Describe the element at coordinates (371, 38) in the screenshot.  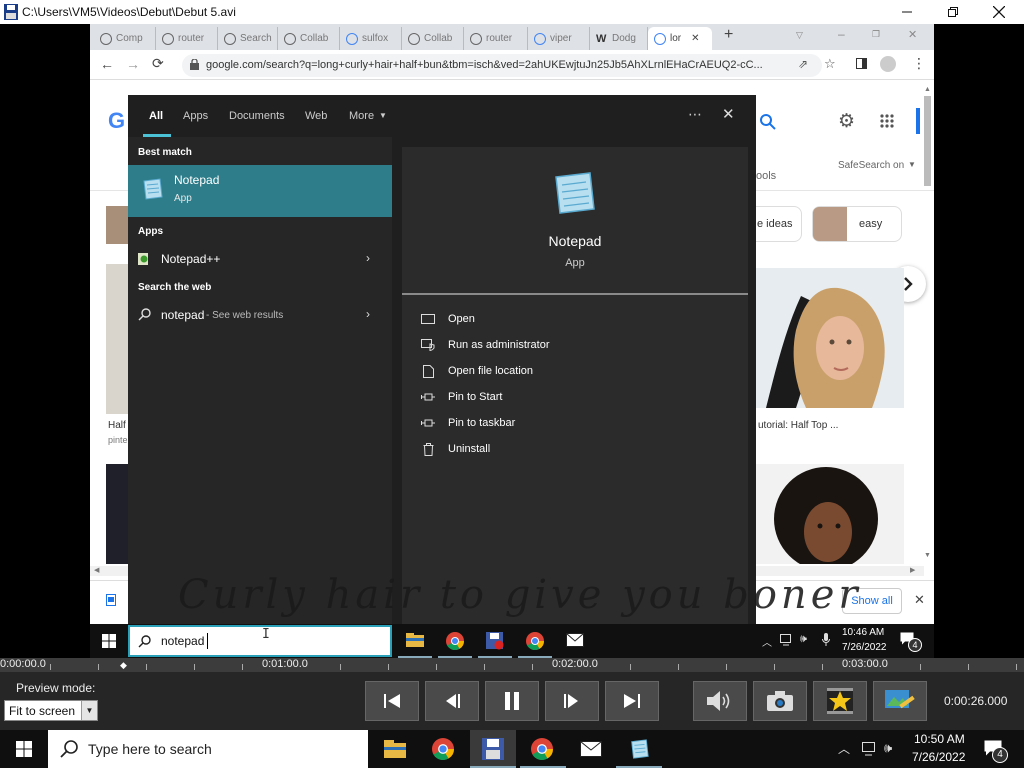
I see `browser-tab: sulfox` at that location.